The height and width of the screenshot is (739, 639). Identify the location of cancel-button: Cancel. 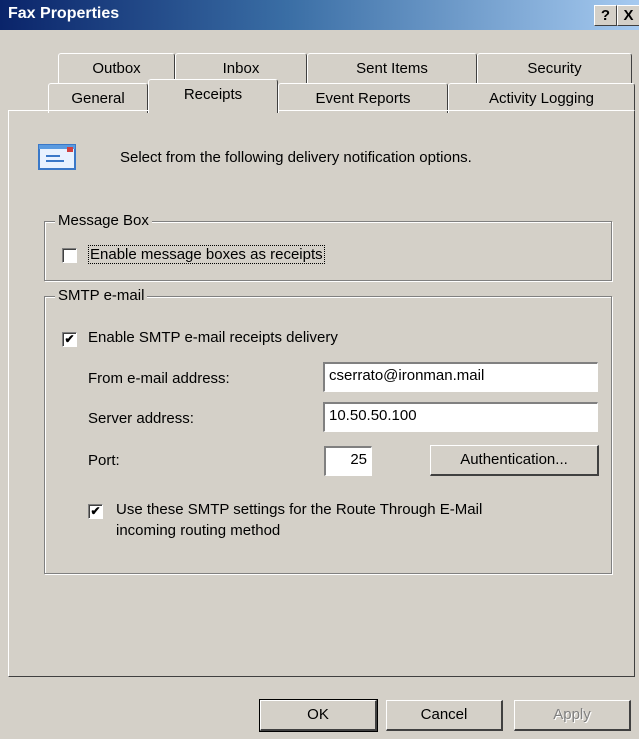
(444, 715).